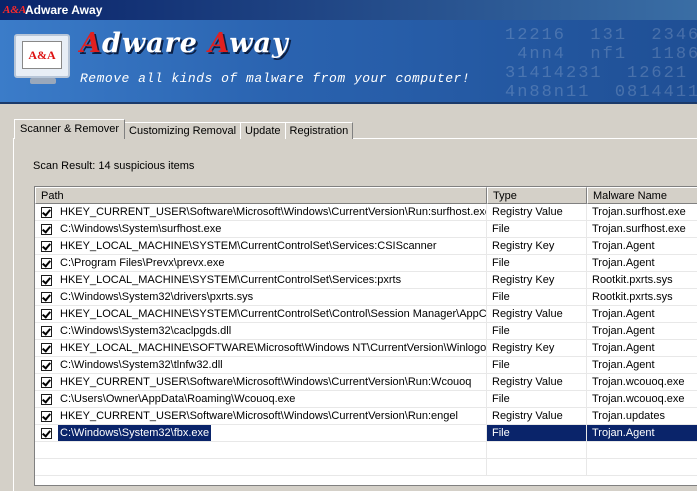  What do you see at coordinates (149, 43) in the screenshot?
I see `brand-rest-1: dware` at bounding box center [149, 43].